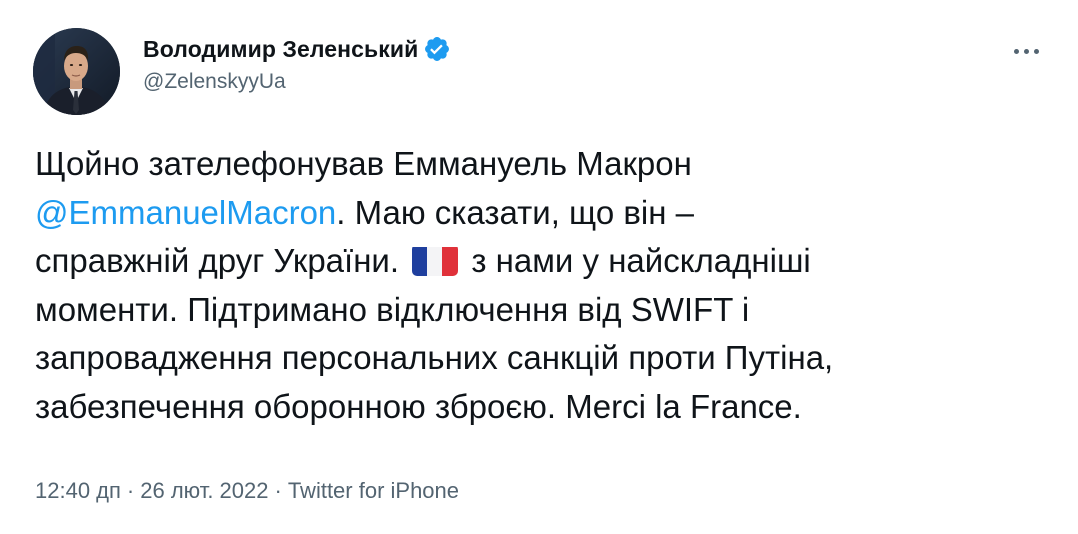 This screenshot has width=1078, height=534. I want to click on tweet-source: Twitter for iPhone, so click(373, 491).